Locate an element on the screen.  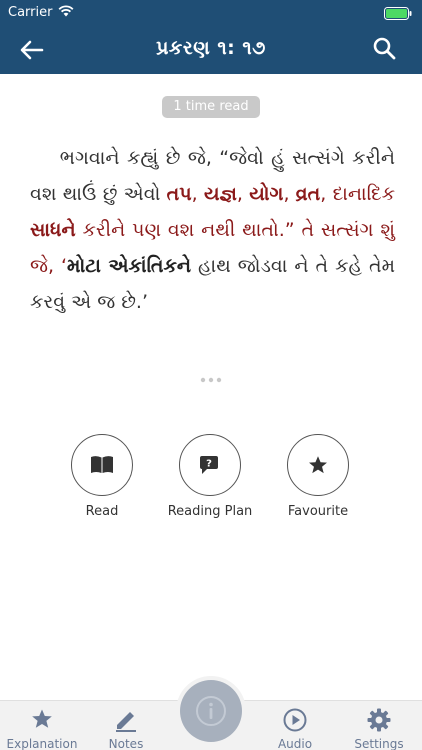
tab-explanation: Explanation is located at coordinates (42, 725).